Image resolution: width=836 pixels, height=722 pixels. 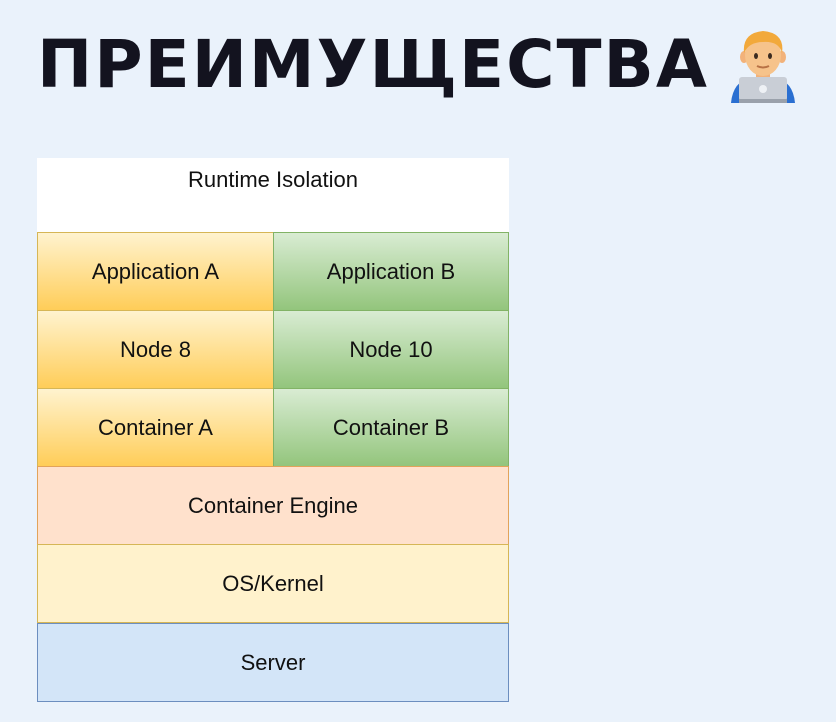 I want to click on diagram-caption: Runtime Isolation, so click(x=273, y=179).